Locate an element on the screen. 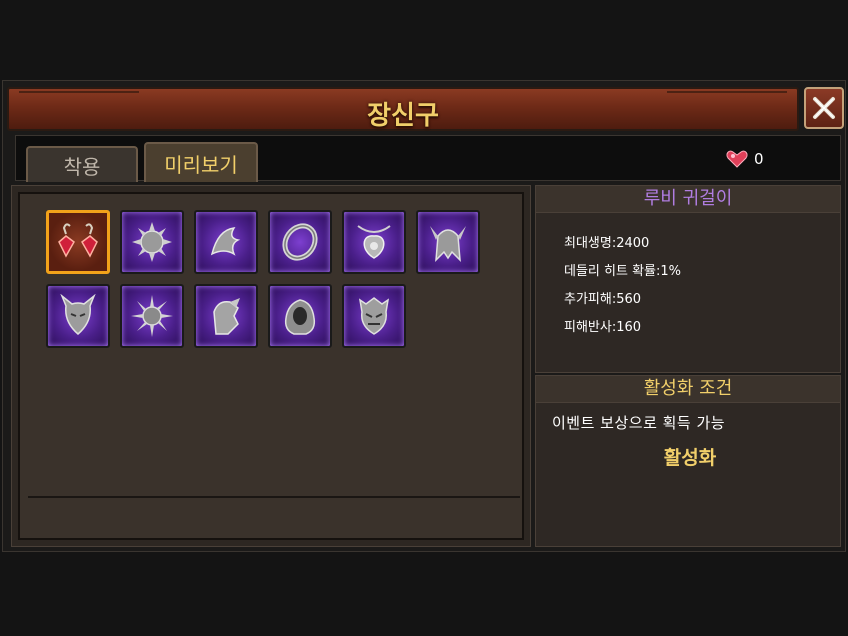 Image resolution: width=848 pixels, height=636 pixels. condition-text: 이벤트 보상으로 획득 가능 is located at coordinates (639, 423).